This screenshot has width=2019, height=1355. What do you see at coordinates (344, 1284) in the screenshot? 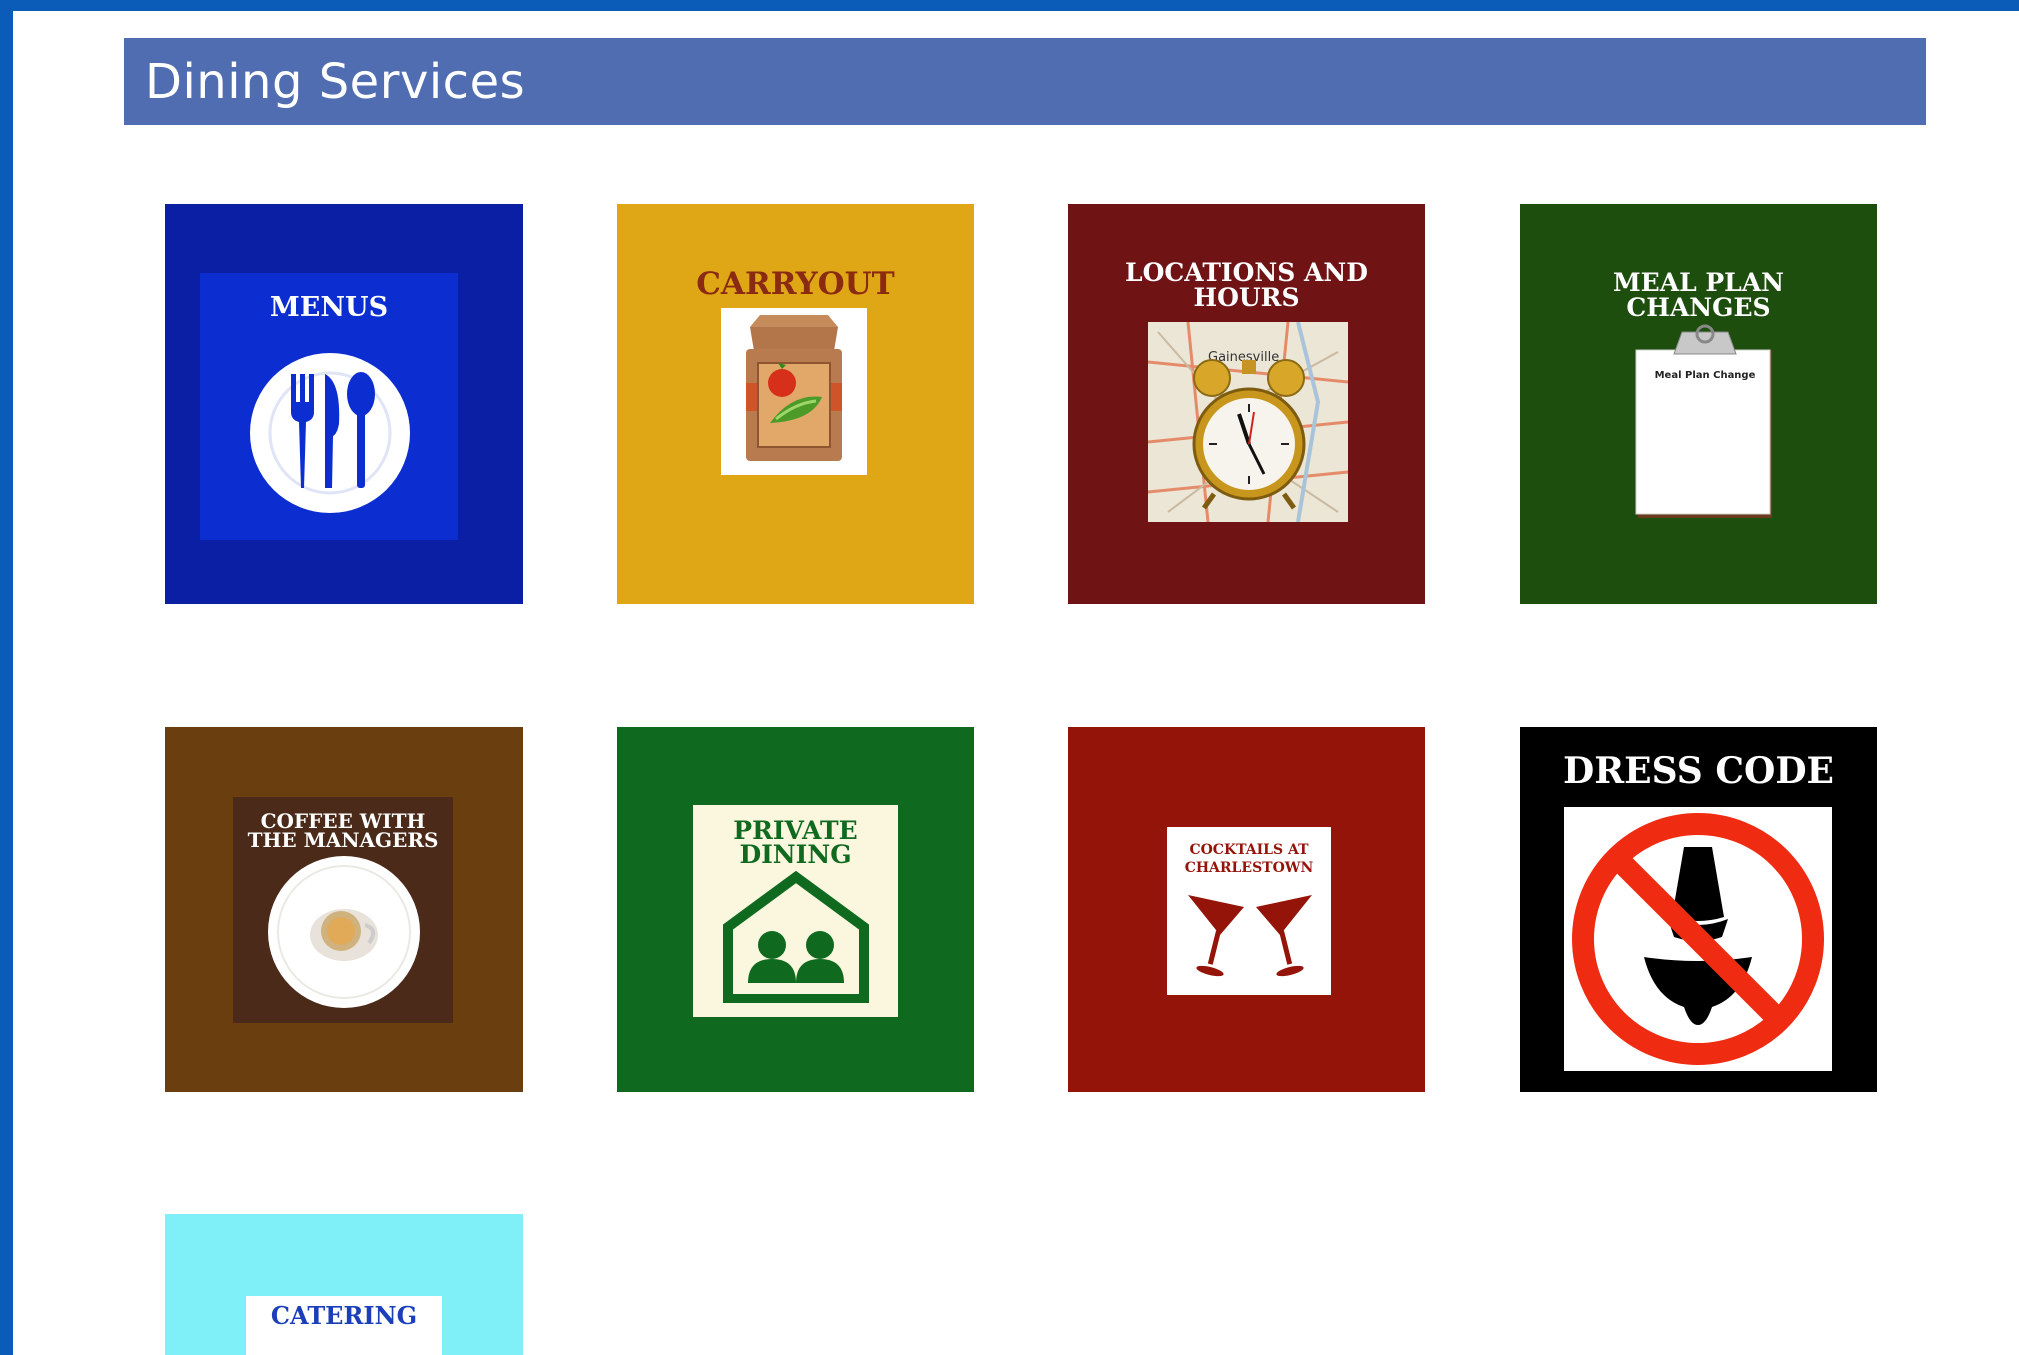
I see `catering-tile: CATERING` at bounding box center [344, 1284].